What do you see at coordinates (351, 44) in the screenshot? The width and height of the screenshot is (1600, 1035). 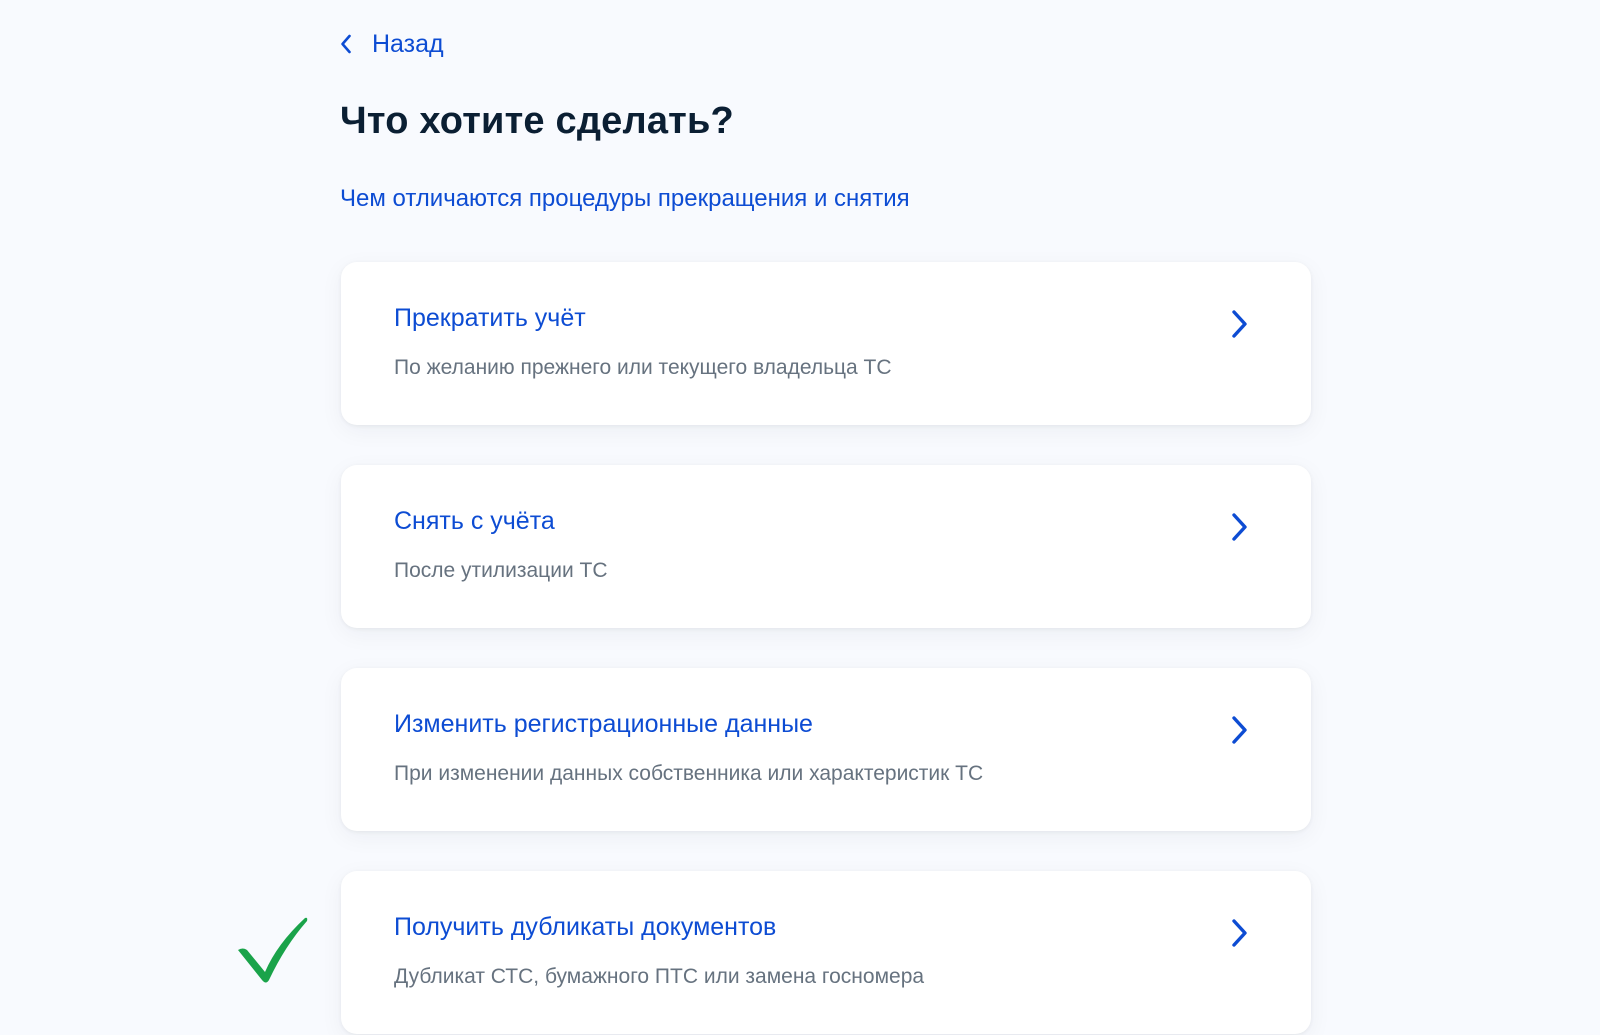 I see `chevron-left-icon` at bounding box center [351, 44].